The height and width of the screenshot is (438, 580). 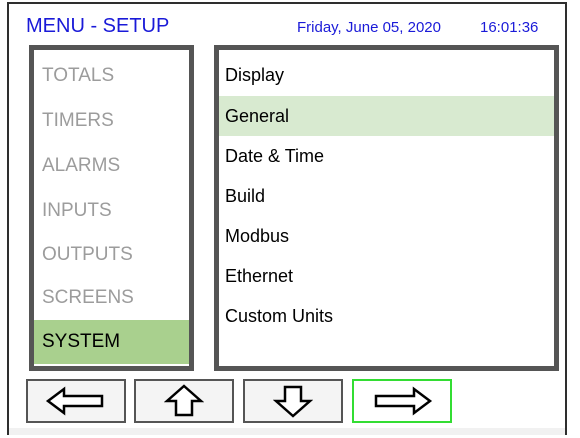 I want to click on nav-down-button, so click(x=293, y=401).